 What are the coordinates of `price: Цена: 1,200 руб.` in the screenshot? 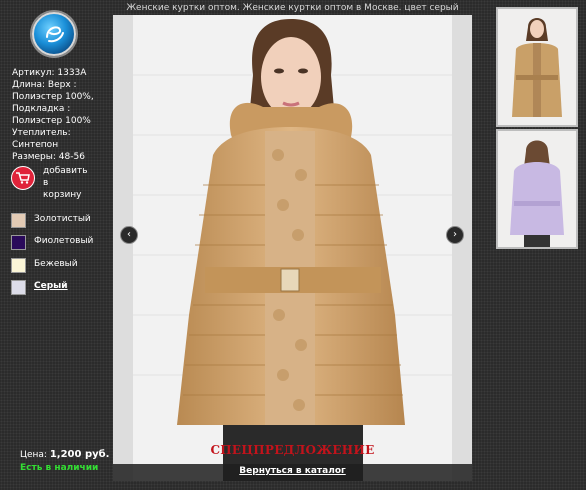 It's located at (64, 454).